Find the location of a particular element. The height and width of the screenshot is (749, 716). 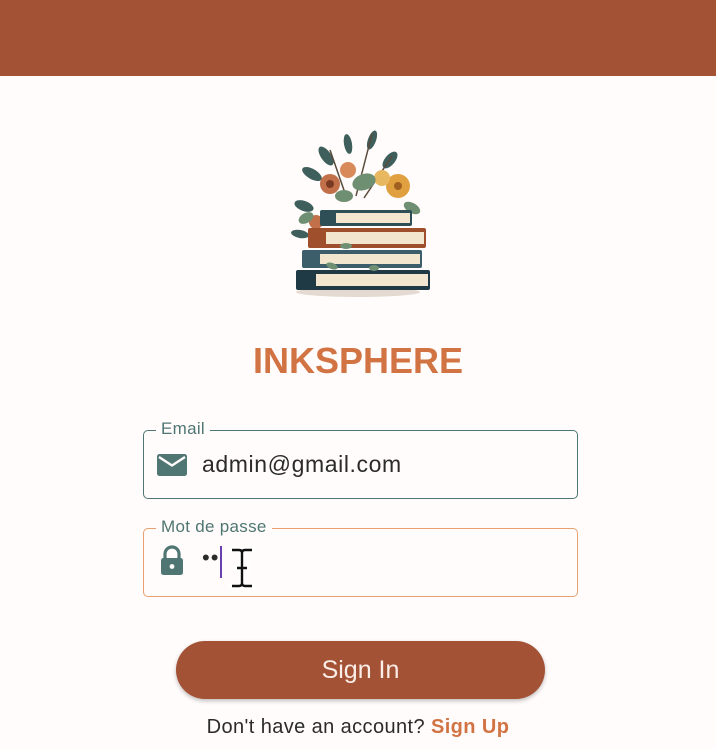

books-logo-icon is located at coordinates (360, 213).